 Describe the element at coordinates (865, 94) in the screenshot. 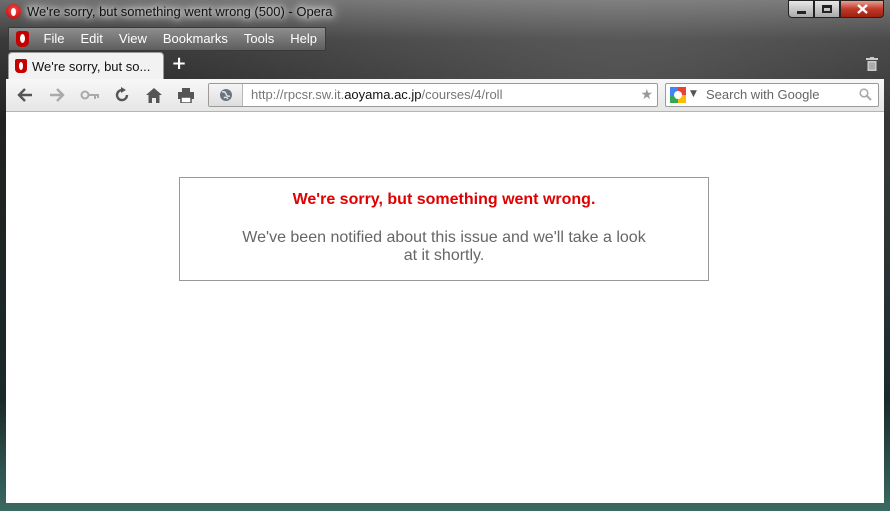

I see `search-icon` at that location.